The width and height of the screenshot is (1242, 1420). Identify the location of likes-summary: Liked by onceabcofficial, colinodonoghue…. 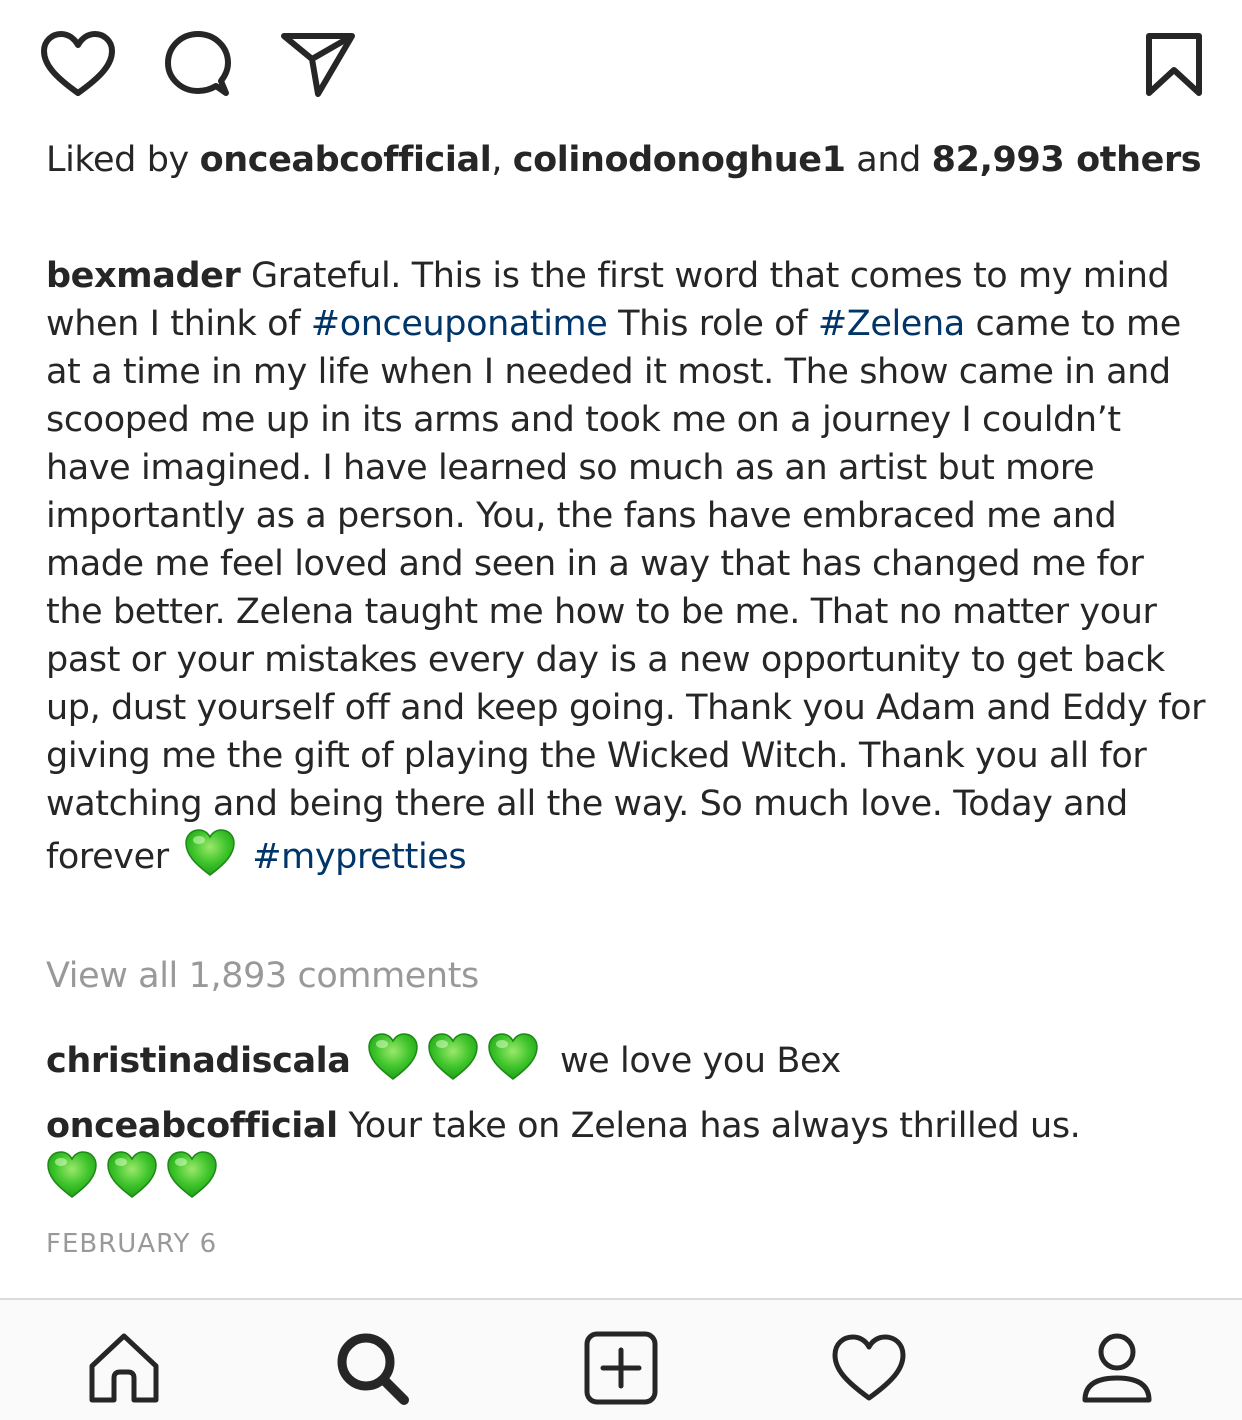
(626, 160).